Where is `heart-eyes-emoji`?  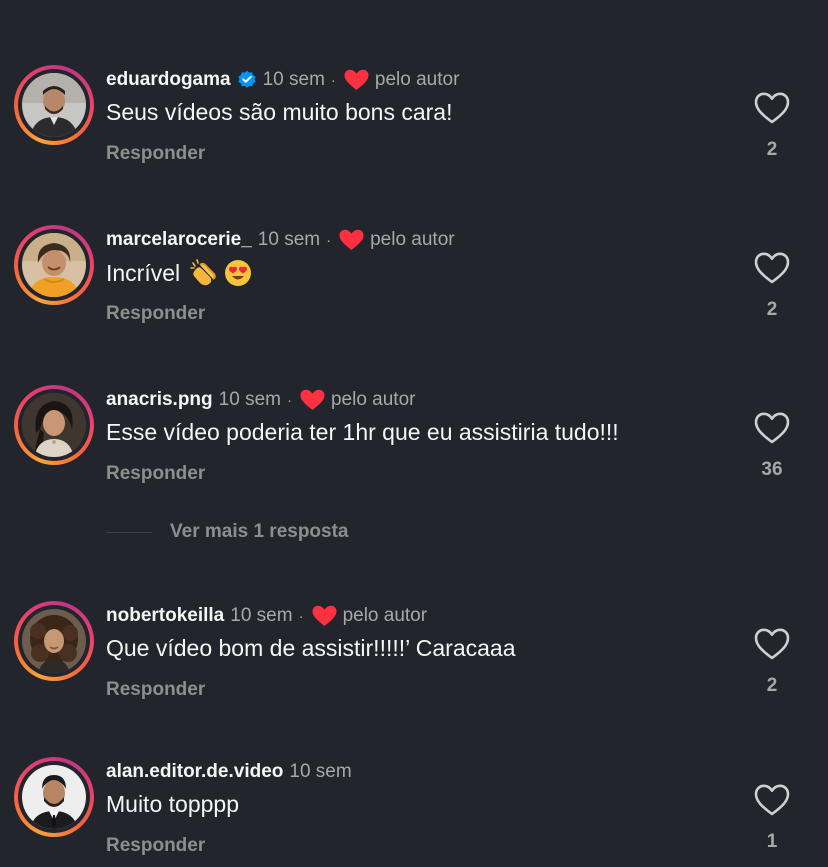 heart-eyes-emoji is located at coordinates (238, 273).